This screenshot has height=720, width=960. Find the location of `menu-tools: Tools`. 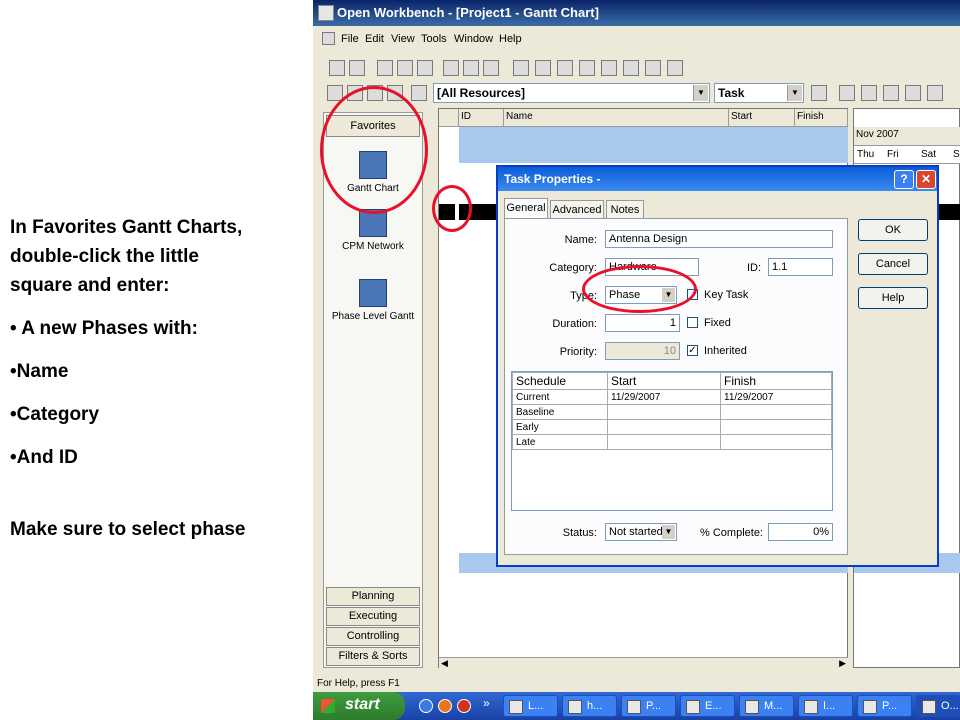

menu-tools: Tools is located at coordinates (434, 39).